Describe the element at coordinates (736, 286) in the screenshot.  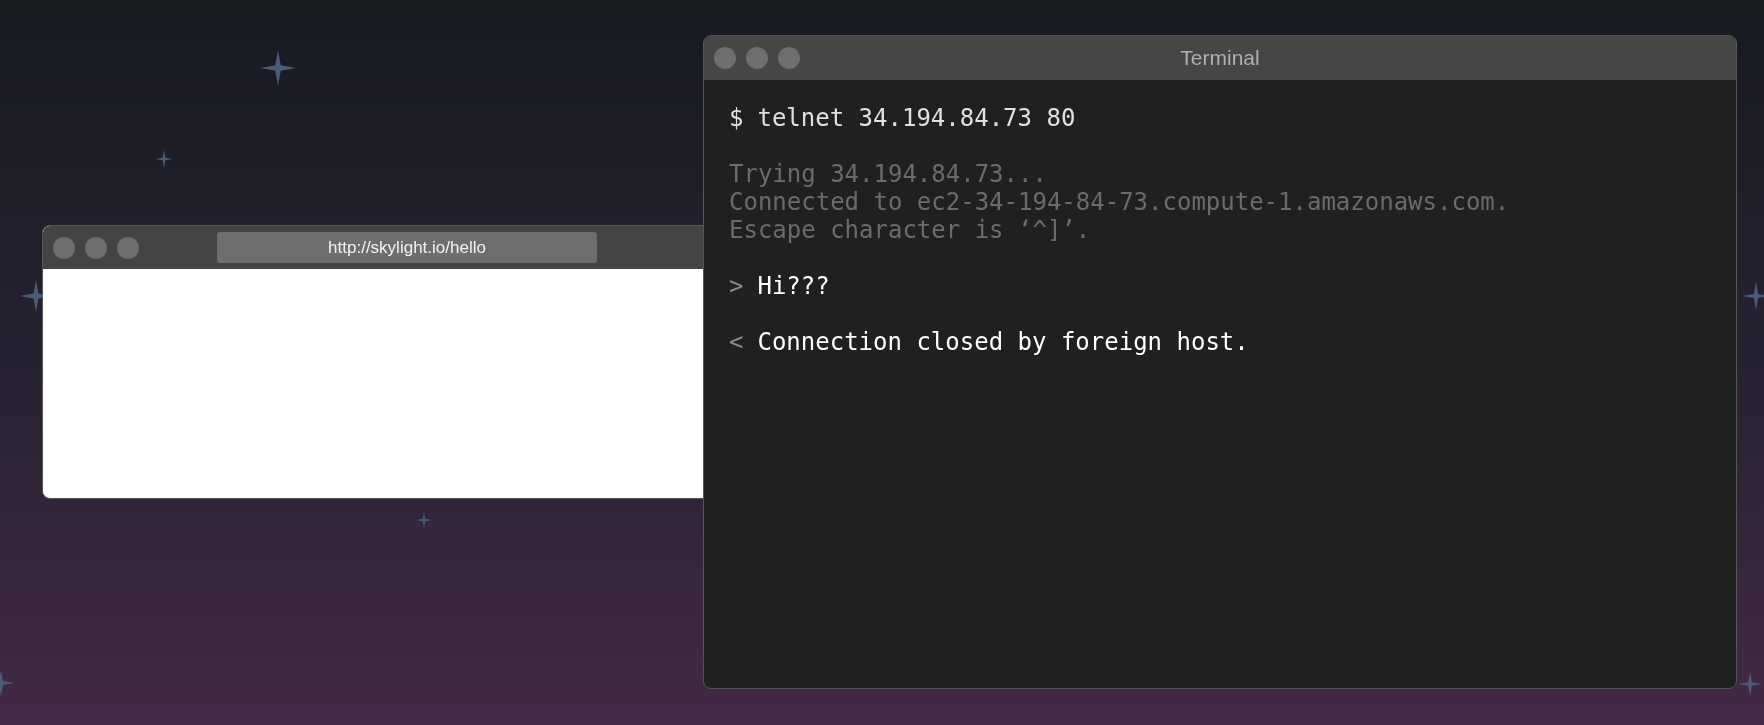
I see `direction-symbol: >` at that location.